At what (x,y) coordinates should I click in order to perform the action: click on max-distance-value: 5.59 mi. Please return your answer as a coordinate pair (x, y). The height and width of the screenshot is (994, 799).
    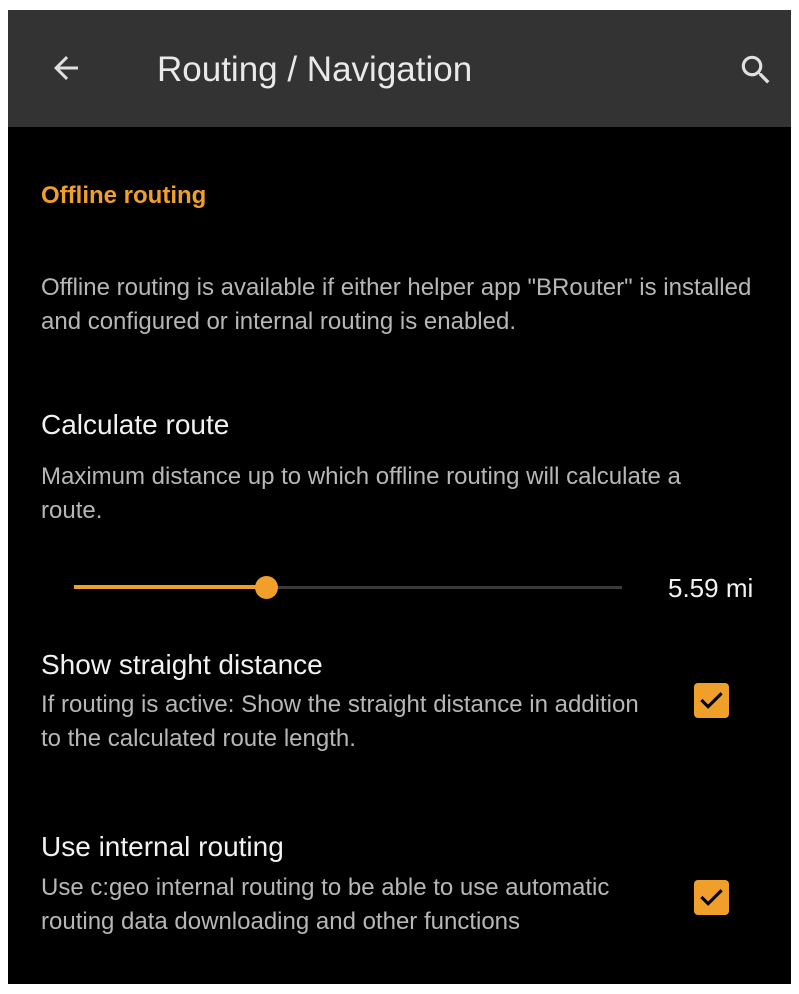
    Looking at the image, I should click on (711, 588).